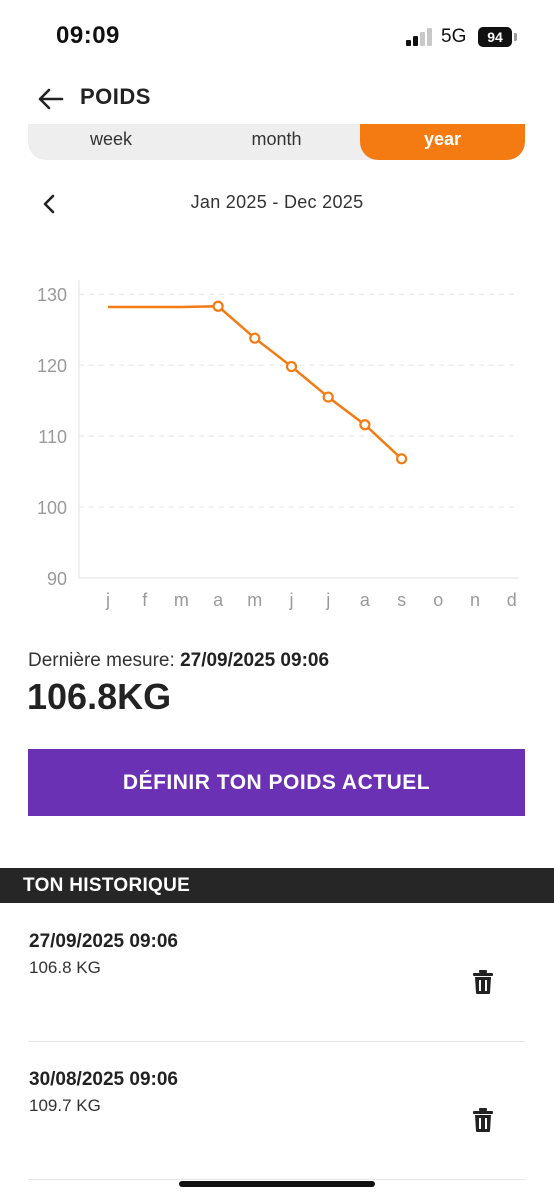 Image resolution: width=554 pixels, height=1200 pixels. I want to click on tab-week: week, so click(111, 142).